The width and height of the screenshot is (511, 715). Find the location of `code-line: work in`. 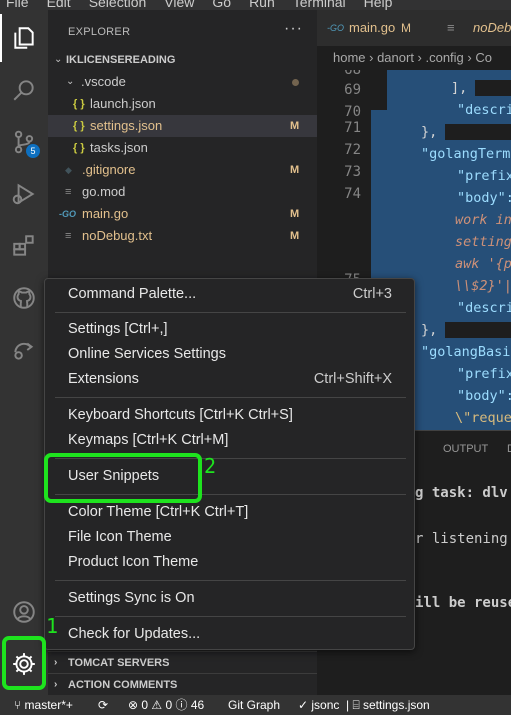

code-line: work in is located at coordinates (483, 220).